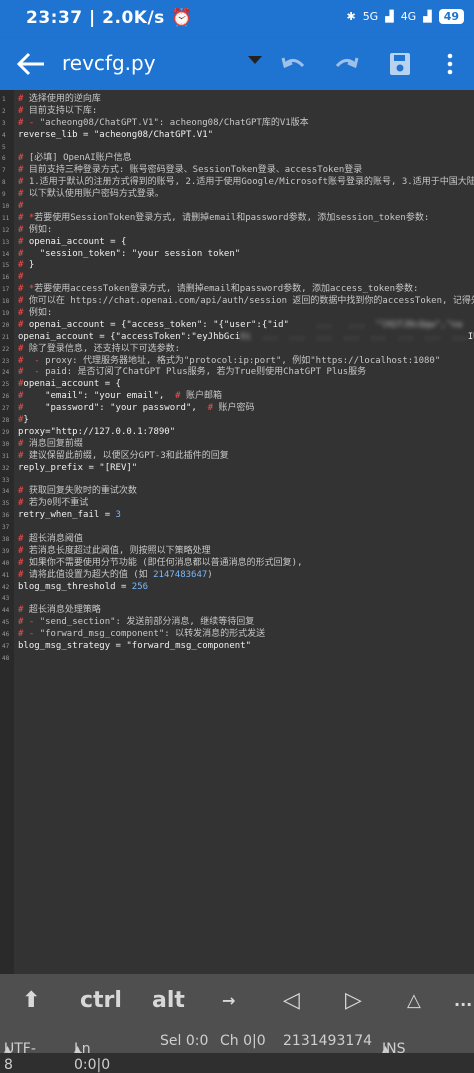  What do you see at coordinates (75, 586) in the screenshot?
I see `code-token: blog_msg_threshold =` at bounding box center [75, 586].